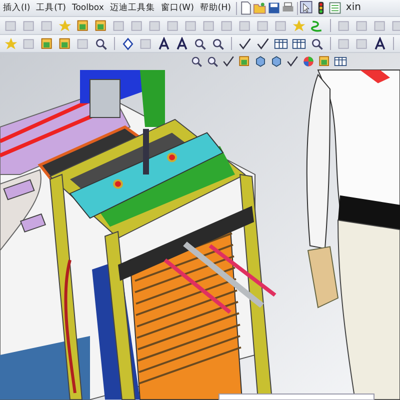 The image size is (400, 400). I want to click on menu-item: 插入(I), so click(17, 8).